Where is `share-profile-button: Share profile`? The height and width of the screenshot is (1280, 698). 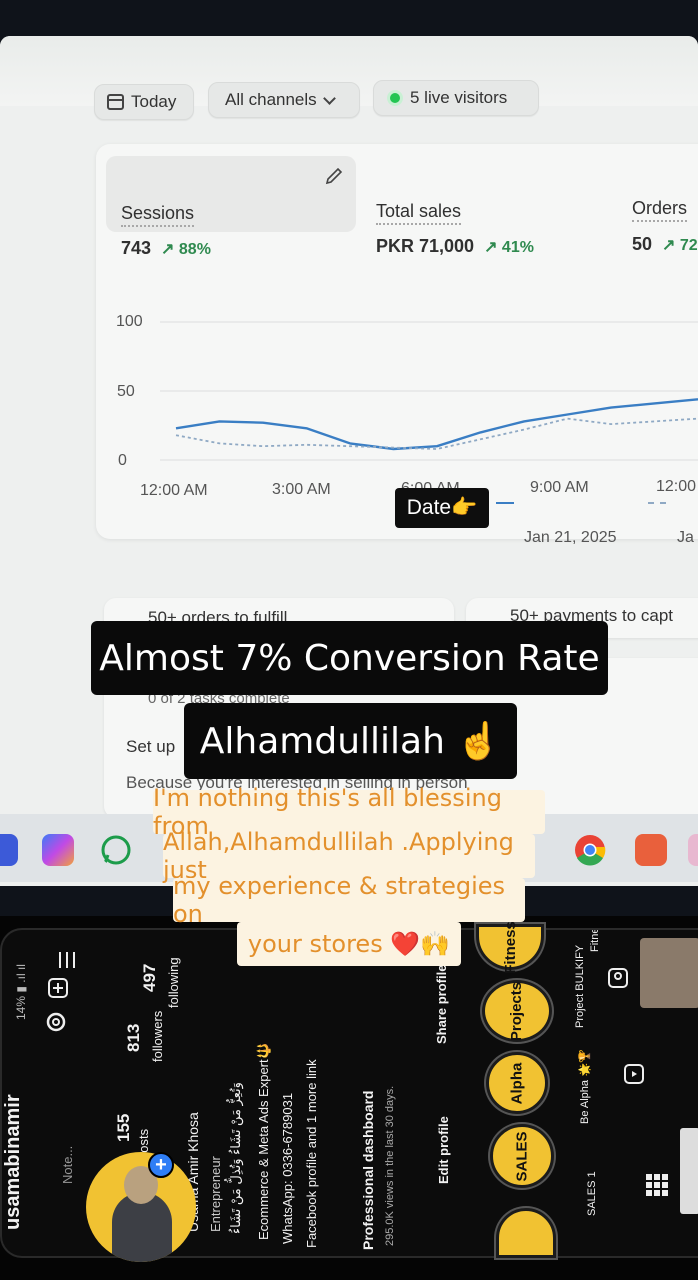
share-profile-button: Share profile is located at coordinates (441, 1004).